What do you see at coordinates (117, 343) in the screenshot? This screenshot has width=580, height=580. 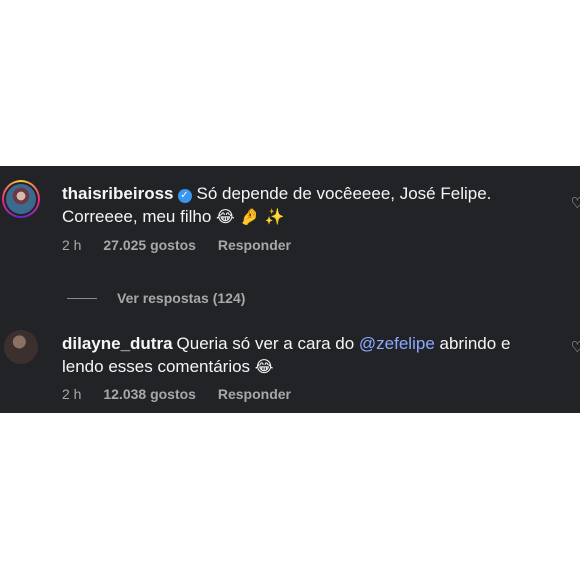 I see `comment-username: dilayne_dutra` at bounding box center [117, 343].